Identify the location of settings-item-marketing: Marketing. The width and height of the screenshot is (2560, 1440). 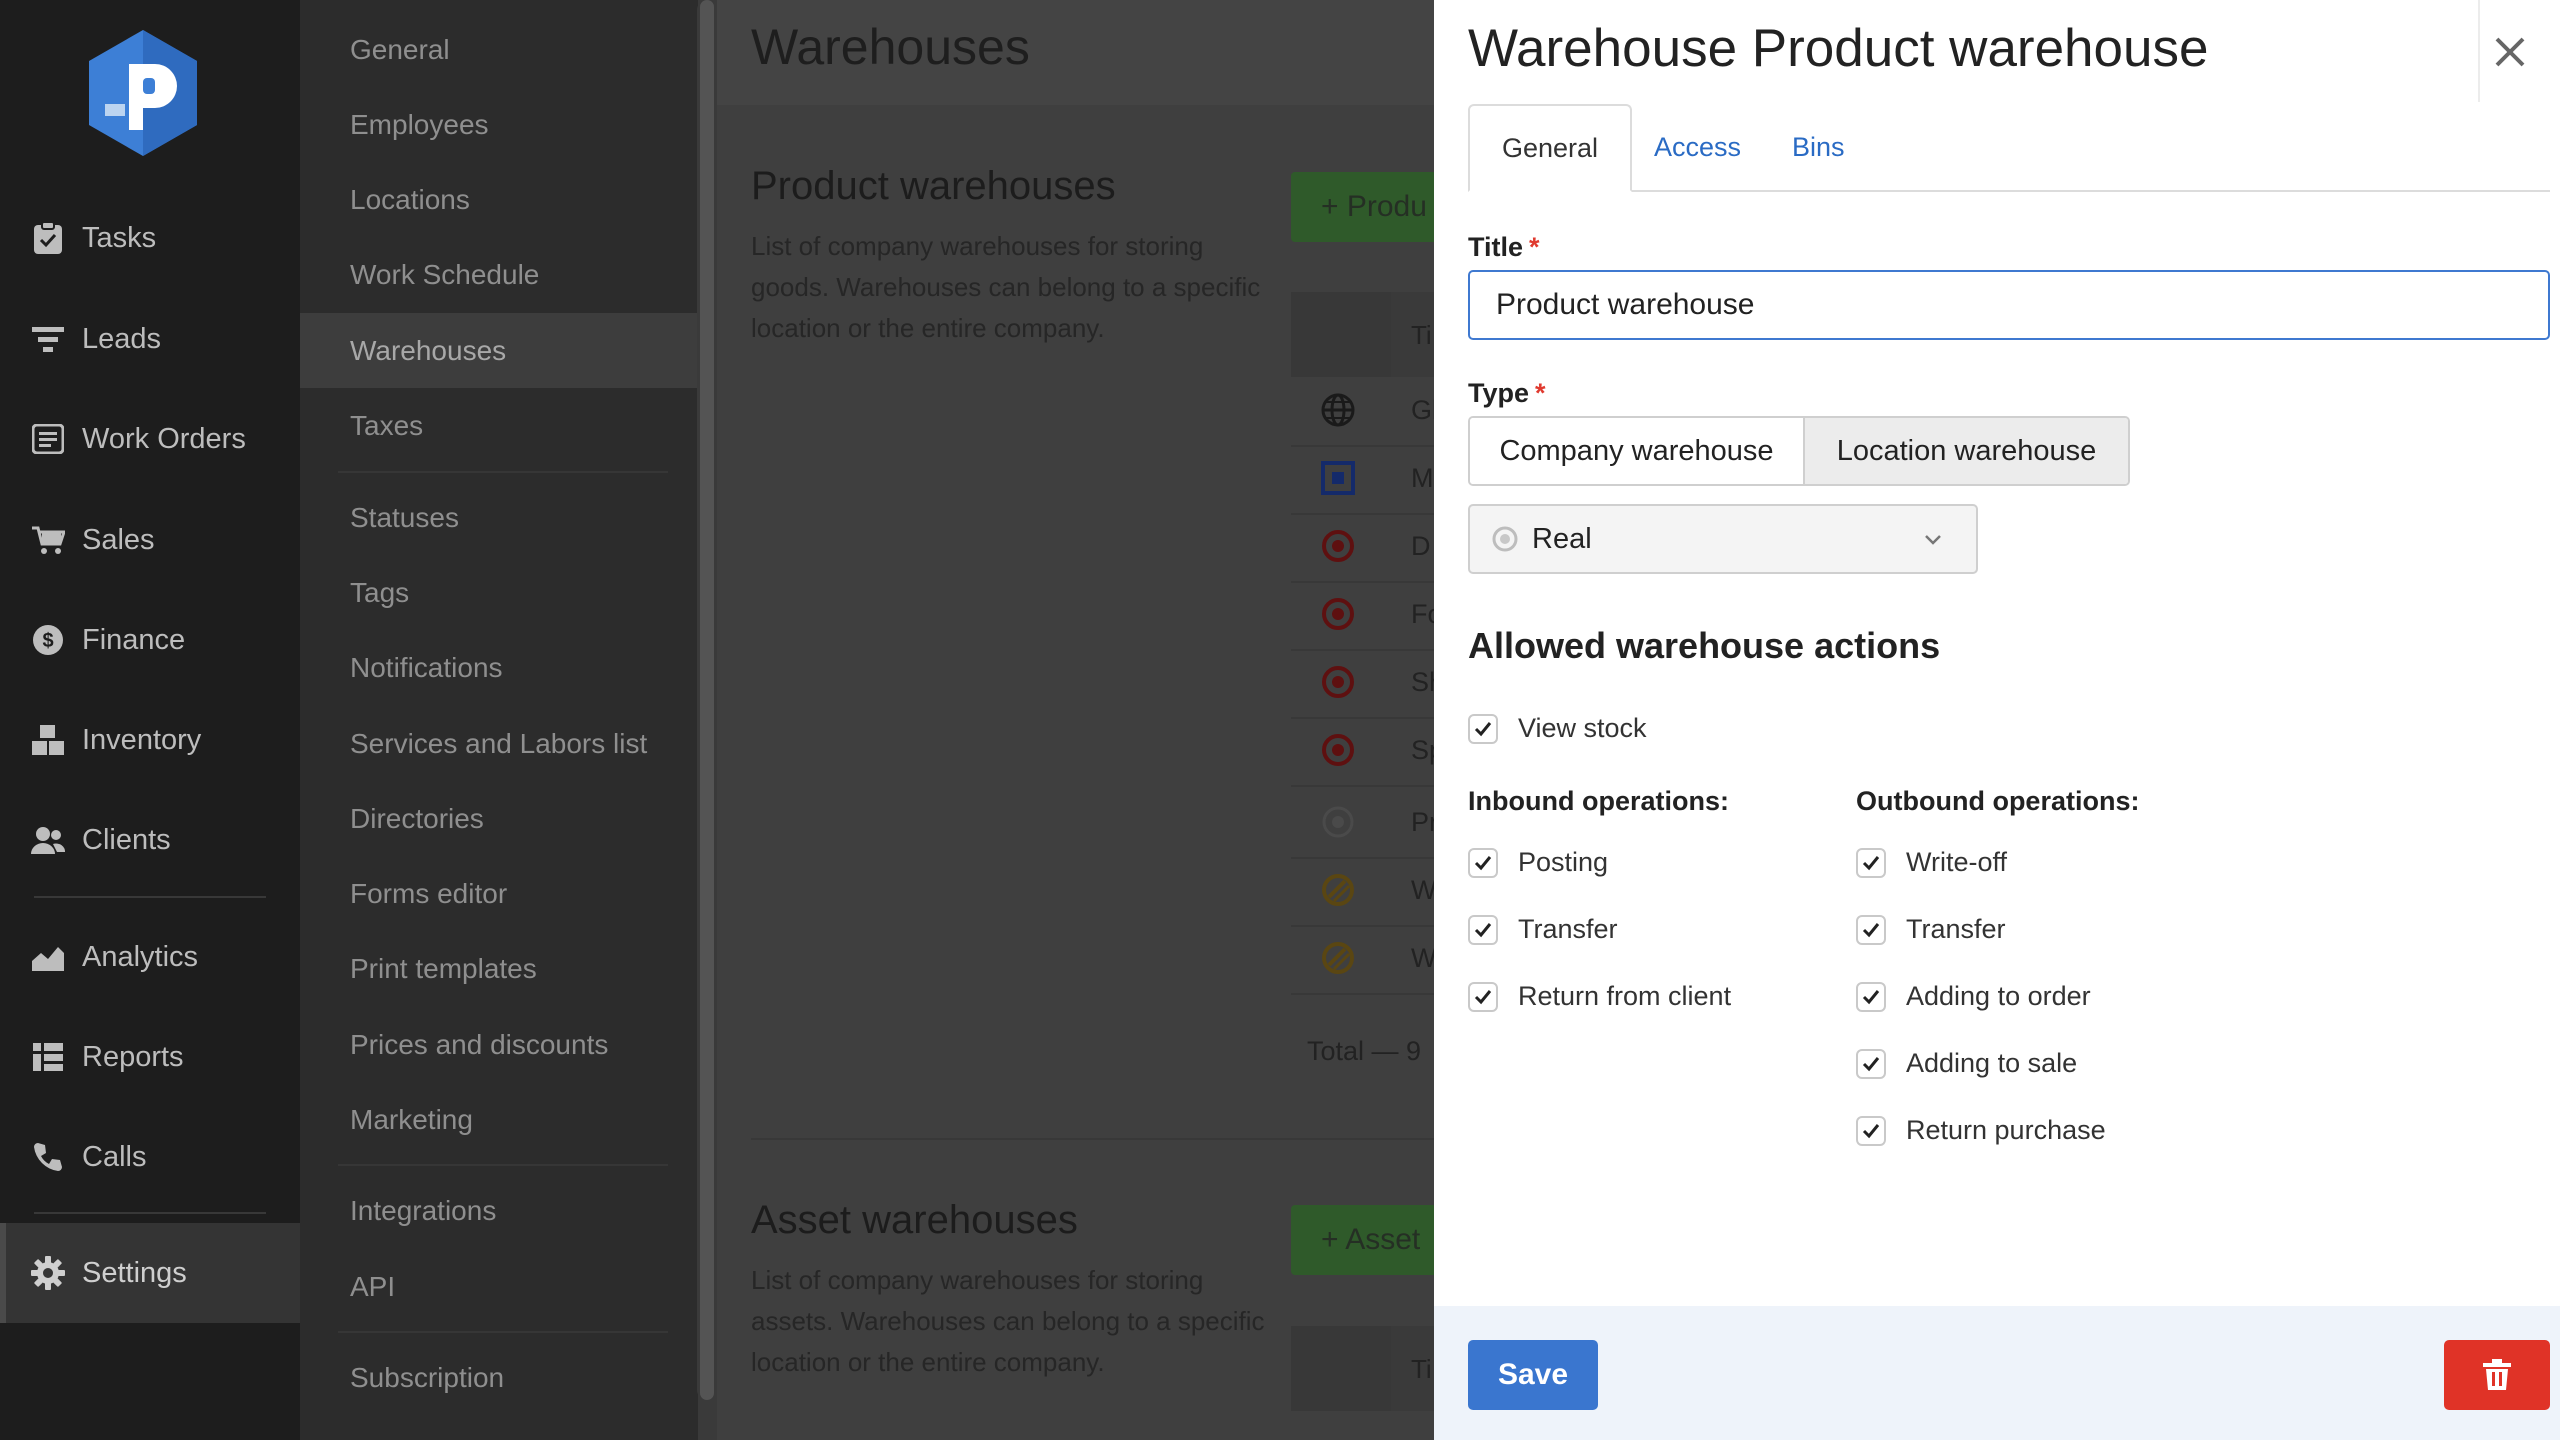
(499, 1119).